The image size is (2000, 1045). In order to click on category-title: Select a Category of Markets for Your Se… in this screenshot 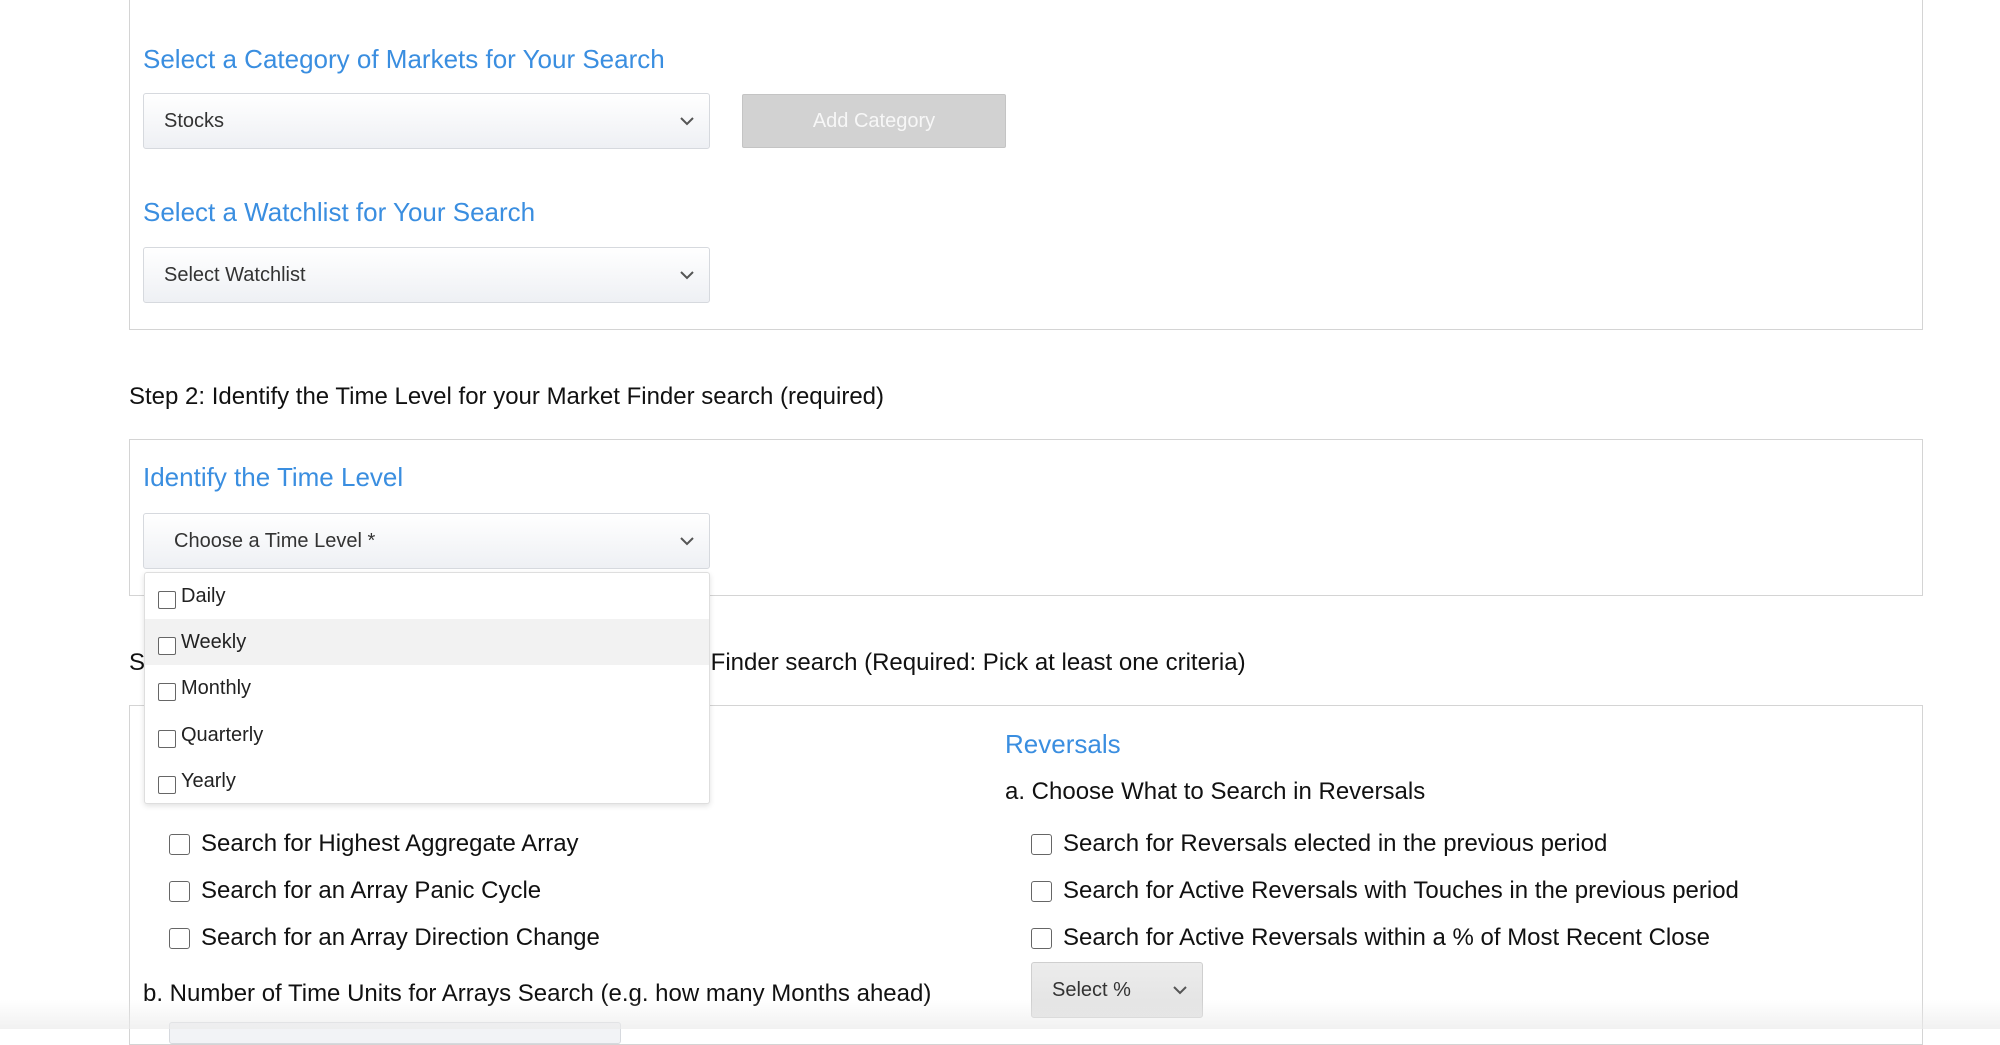, I will do `click(404, 59)`.